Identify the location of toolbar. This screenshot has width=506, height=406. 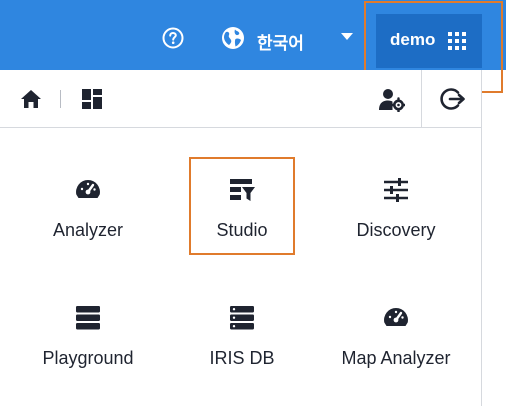
(241, 99).